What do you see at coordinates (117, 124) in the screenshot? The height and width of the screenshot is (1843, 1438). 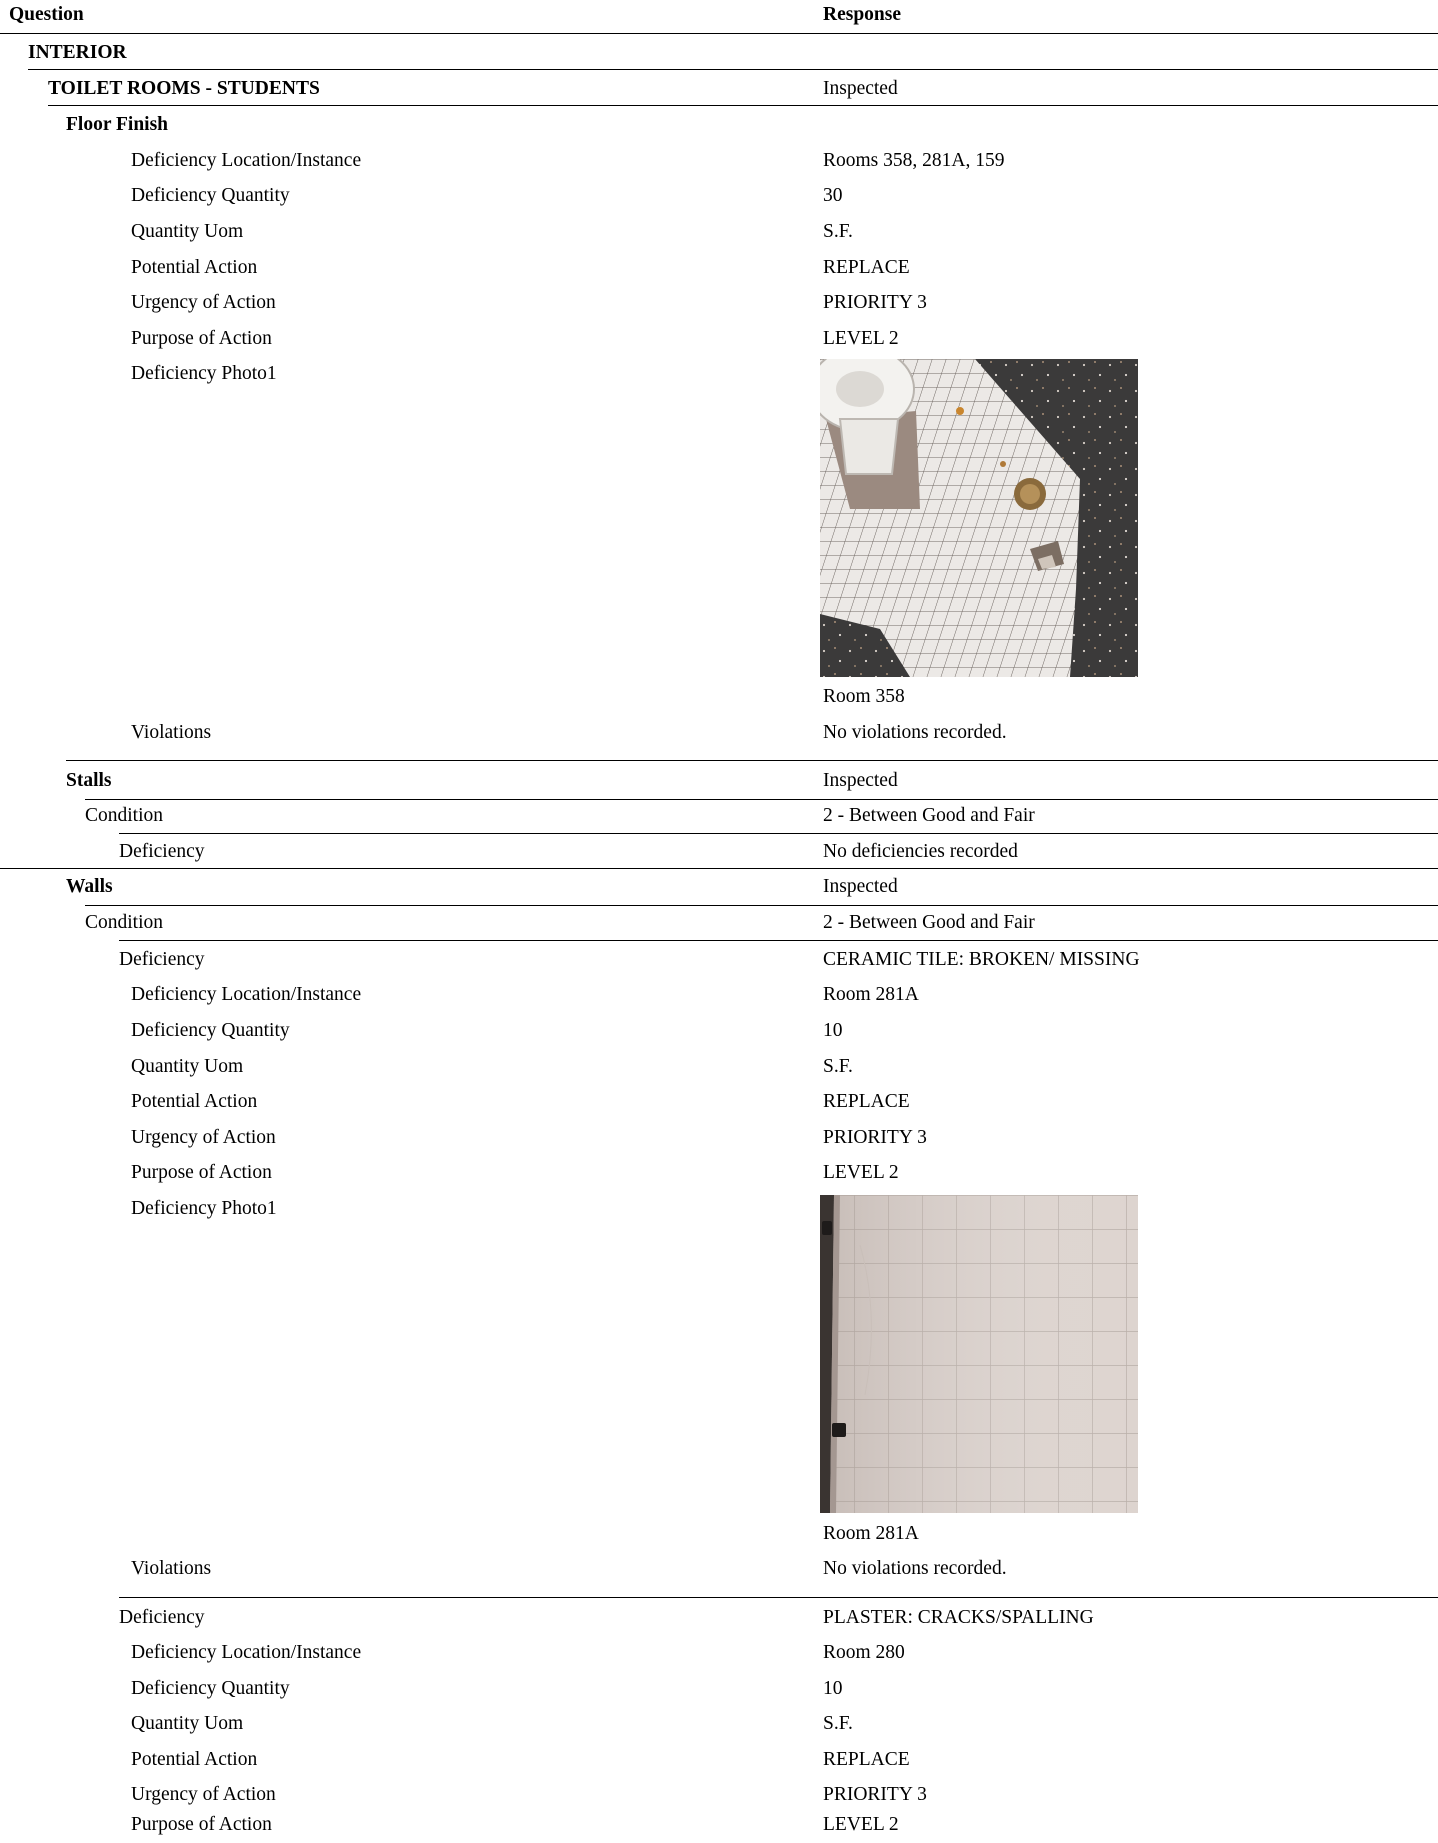 I see `subsection-label: Floor Finish` at bounding box center [117, 124].